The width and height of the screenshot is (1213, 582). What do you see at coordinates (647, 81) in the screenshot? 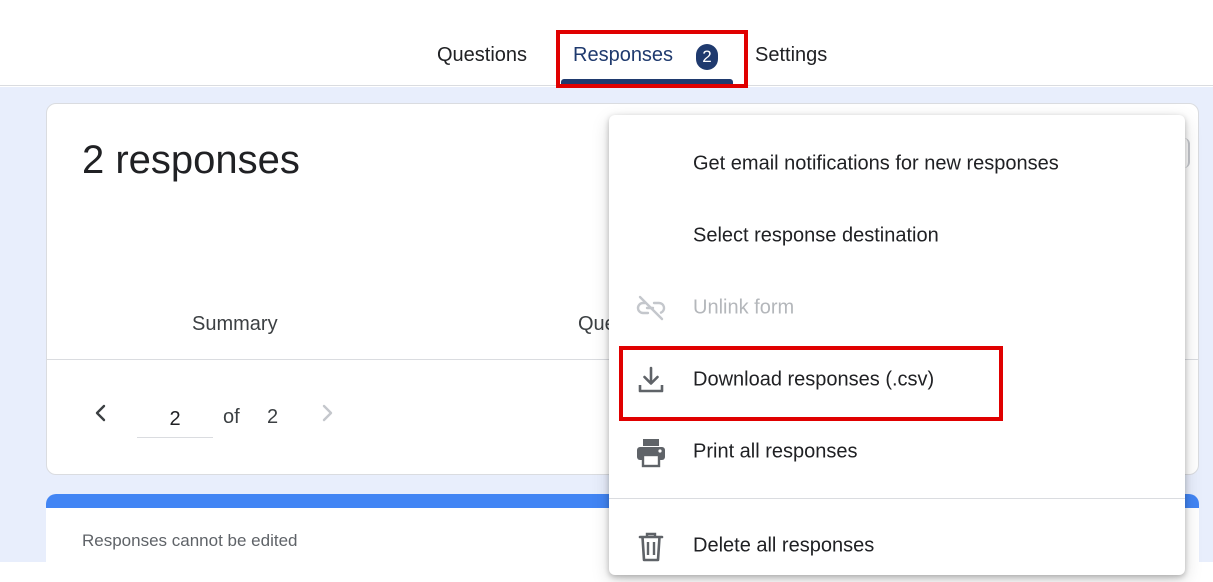
I see `active-tab-indicator` at bounding box center [647, 81].